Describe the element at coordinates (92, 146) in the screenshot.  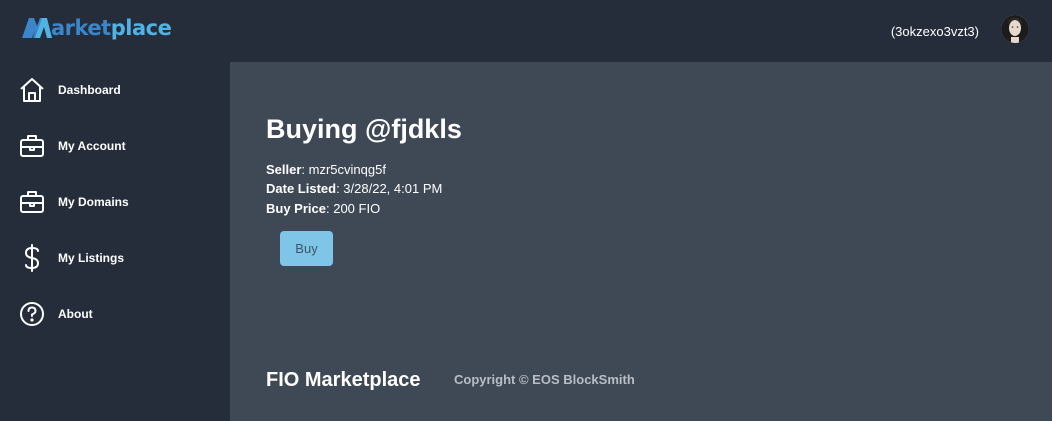
I see `sidebar-item-label: My Account` at that location.